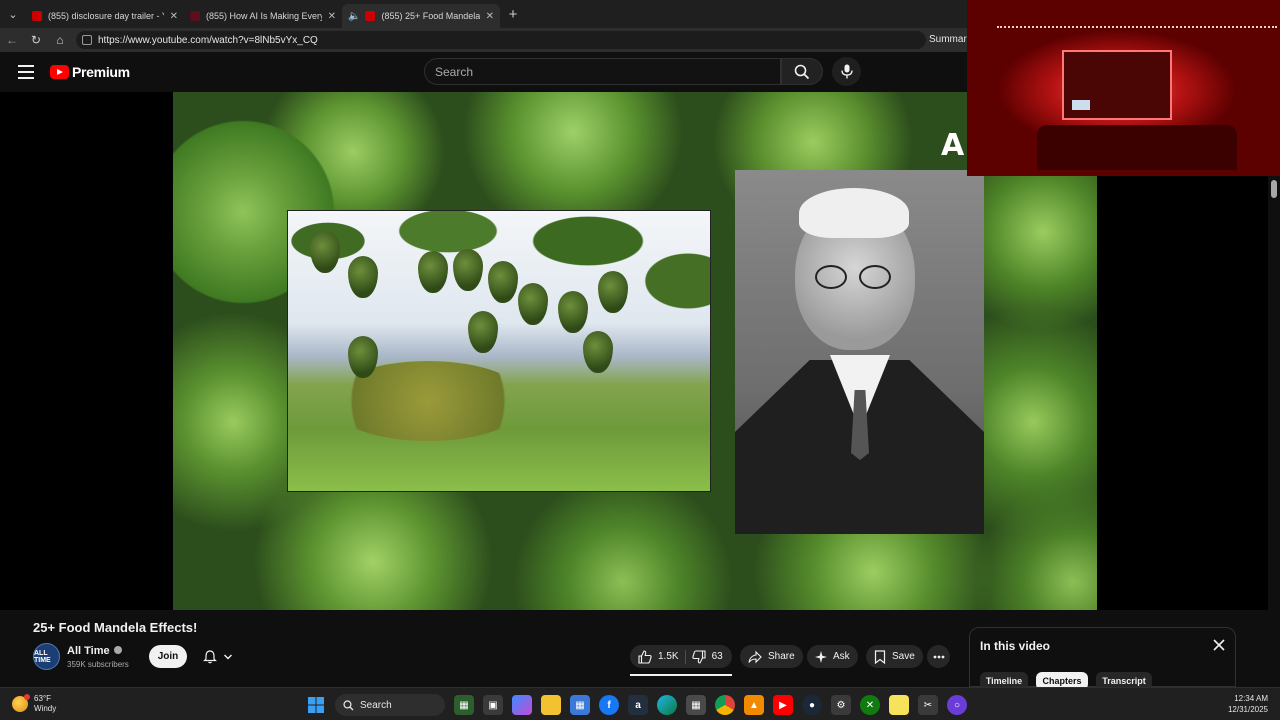 The width and height of the screenshot is (1280, 720). What do you see at coordinates (499, 351) in the screenshot?
I see `avocado-tree-image` at bounding box center [499, 351].